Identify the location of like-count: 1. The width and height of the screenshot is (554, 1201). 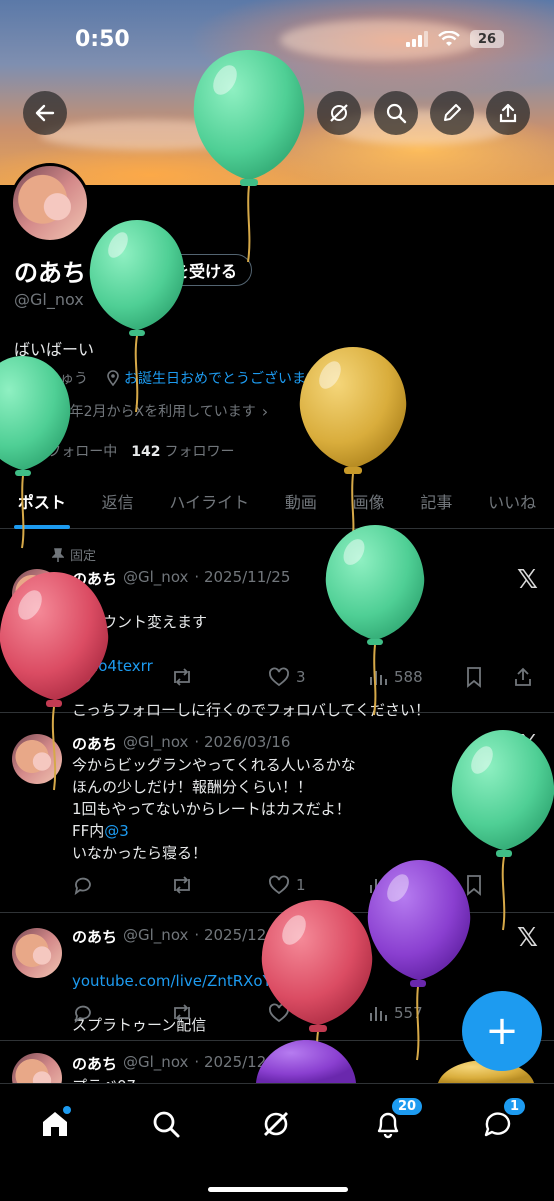
(301, 885).